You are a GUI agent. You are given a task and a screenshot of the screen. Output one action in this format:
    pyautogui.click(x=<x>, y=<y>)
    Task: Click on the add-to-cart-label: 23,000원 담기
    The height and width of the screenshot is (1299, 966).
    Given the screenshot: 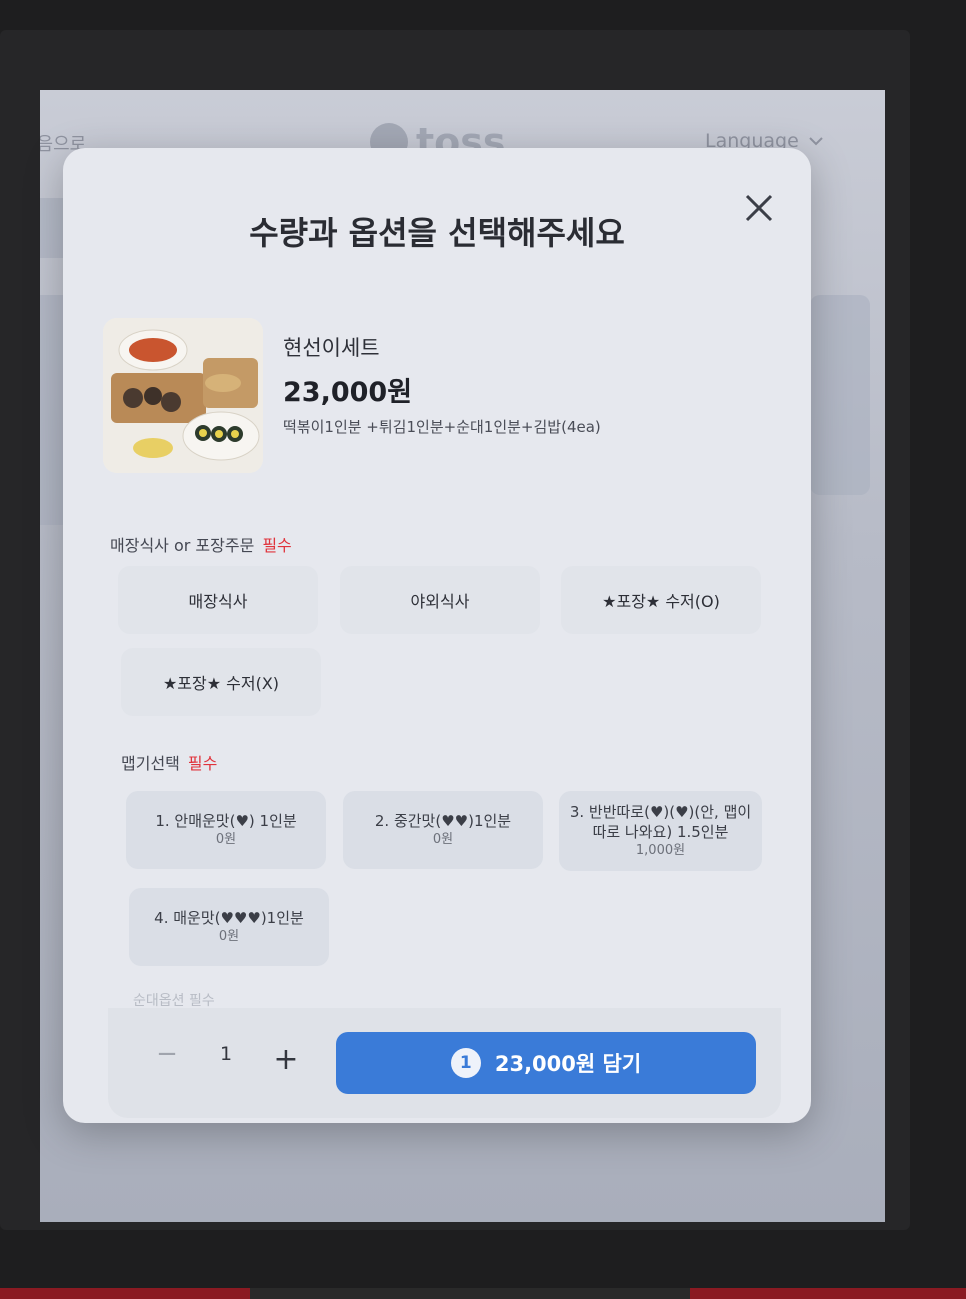 What is the action you would take?
    pyautogui.click(x=568, y=1064)
    